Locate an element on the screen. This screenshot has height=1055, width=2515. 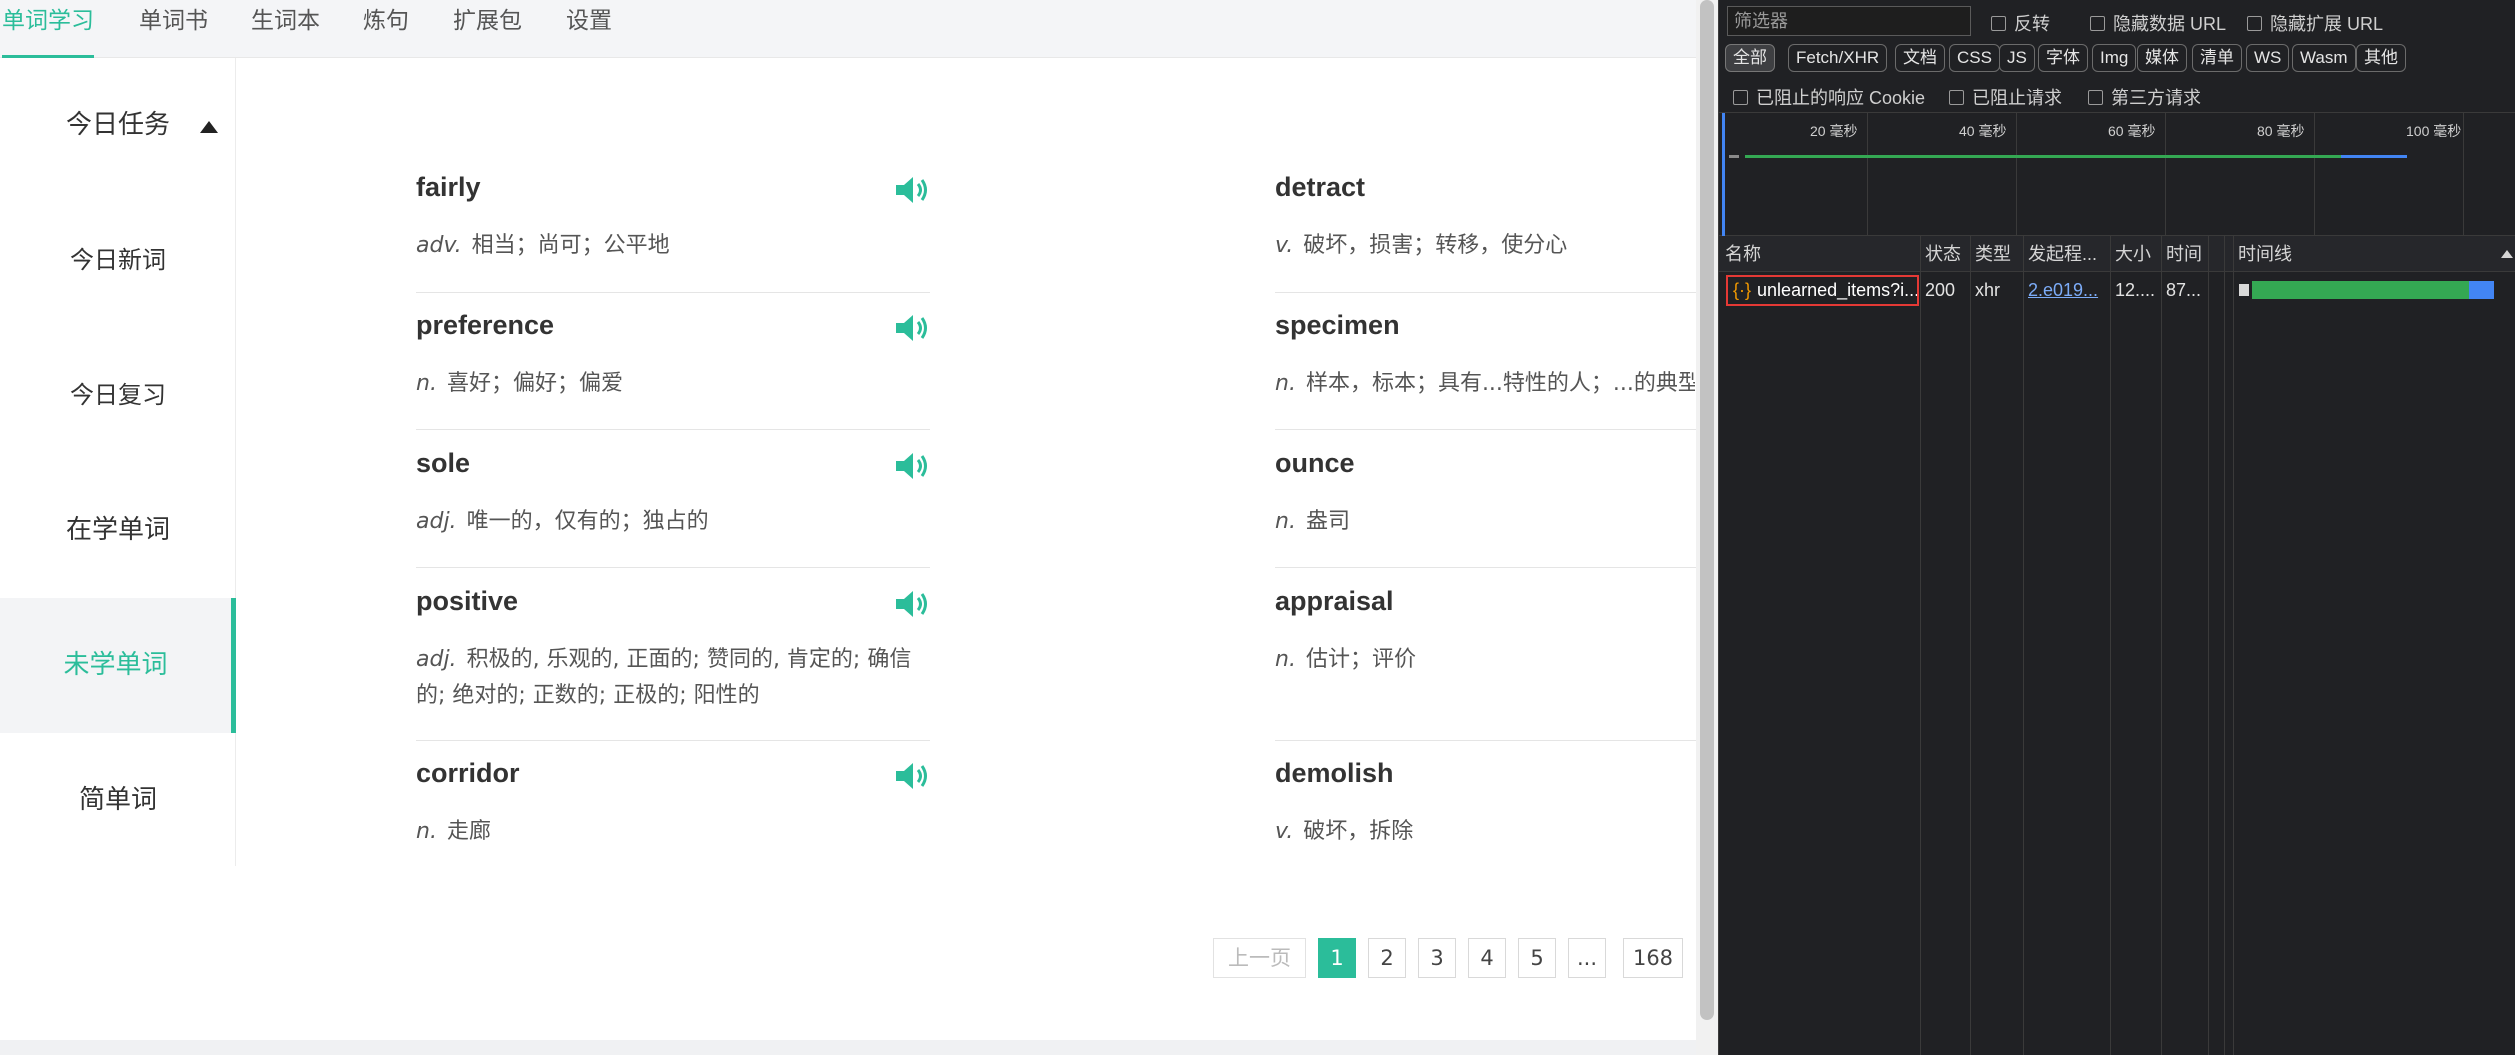
word-definition: n. 喜好；偏好；偏爱 is located at coordinates (673, 384).